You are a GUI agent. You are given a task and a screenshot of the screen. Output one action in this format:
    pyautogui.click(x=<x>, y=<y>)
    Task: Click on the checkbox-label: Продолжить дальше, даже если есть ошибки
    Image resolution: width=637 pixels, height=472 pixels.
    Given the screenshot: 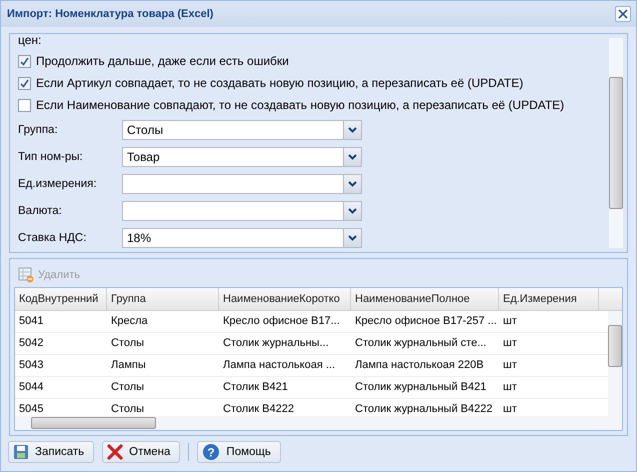 What is the action you would take?
    pyautogui.click(x=162, y=61)
    